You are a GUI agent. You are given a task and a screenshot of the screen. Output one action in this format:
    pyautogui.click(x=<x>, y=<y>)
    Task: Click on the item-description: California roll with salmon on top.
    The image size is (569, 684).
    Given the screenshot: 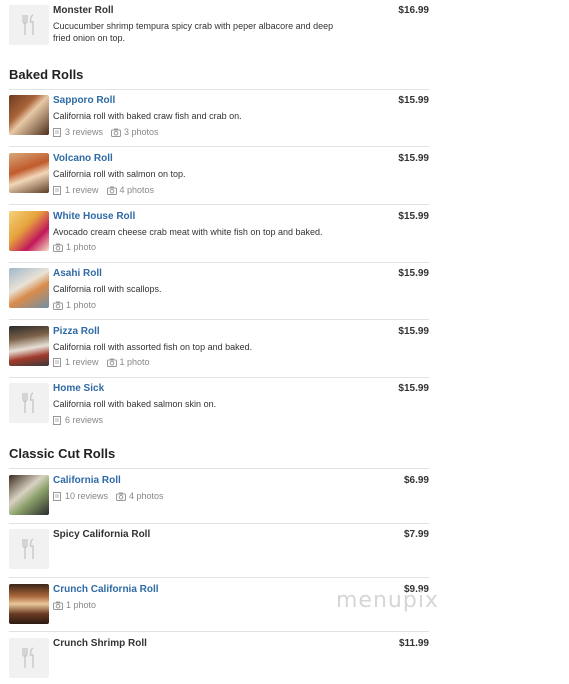 What is the action you would take?
    pyautogui.click(x=119, y=174)
    